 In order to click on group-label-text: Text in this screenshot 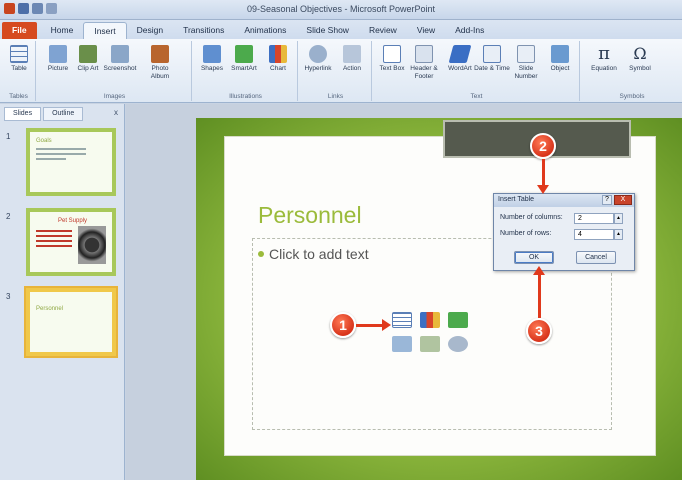, I will do `click(476, 96)`.